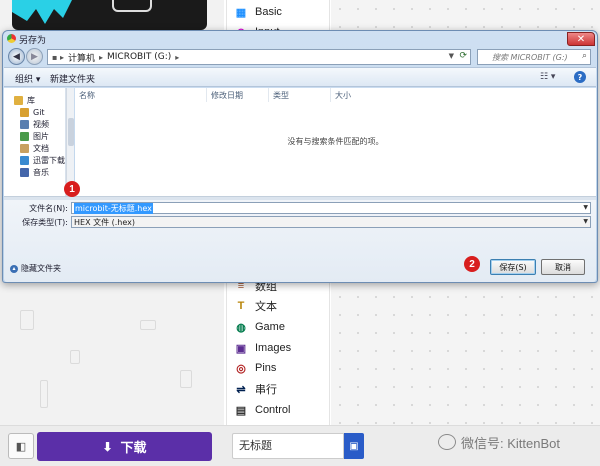 The image size is (600, 466). I want to click on navigation-pane: 库Git视频图片文档迅雷下载音乐家庭组, so click(35, 142).